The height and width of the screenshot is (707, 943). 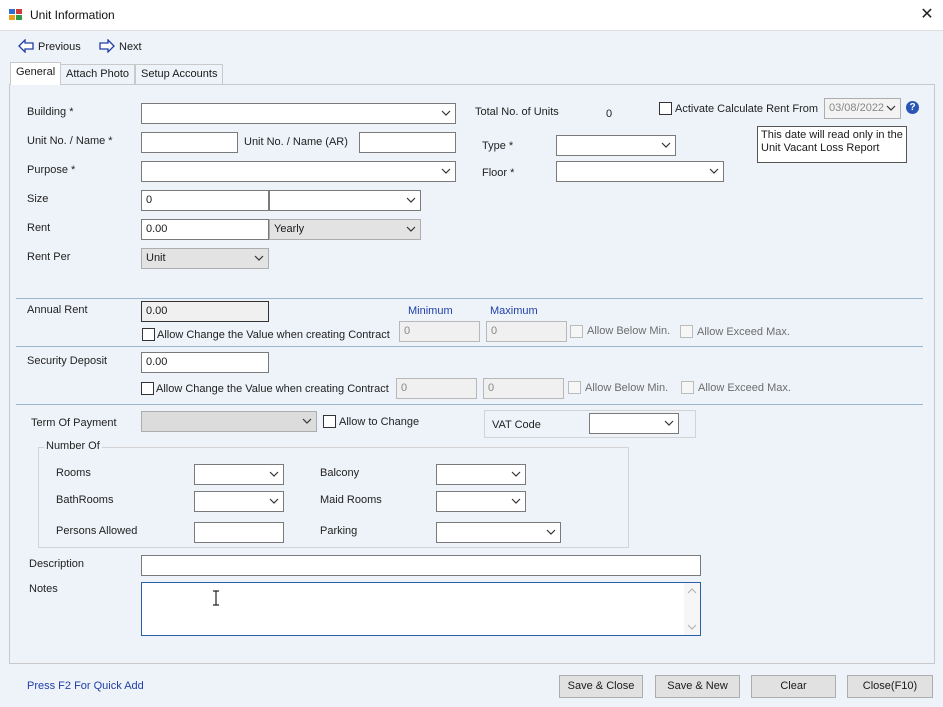 I want to click on allow-to-change-checkbox, so click(x=329, y=421).